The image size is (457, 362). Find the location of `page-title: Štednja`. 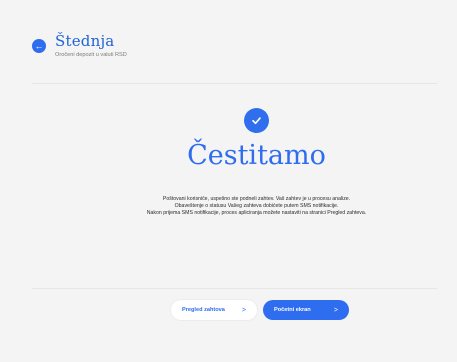

page-title: Štednja is located at coordinates (85, 41).